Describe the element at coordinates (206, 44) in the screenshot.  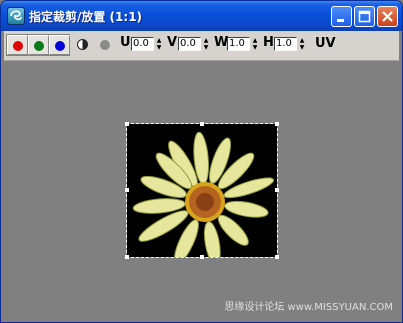
I see `v-spinner: ▲ ▼` at that location.